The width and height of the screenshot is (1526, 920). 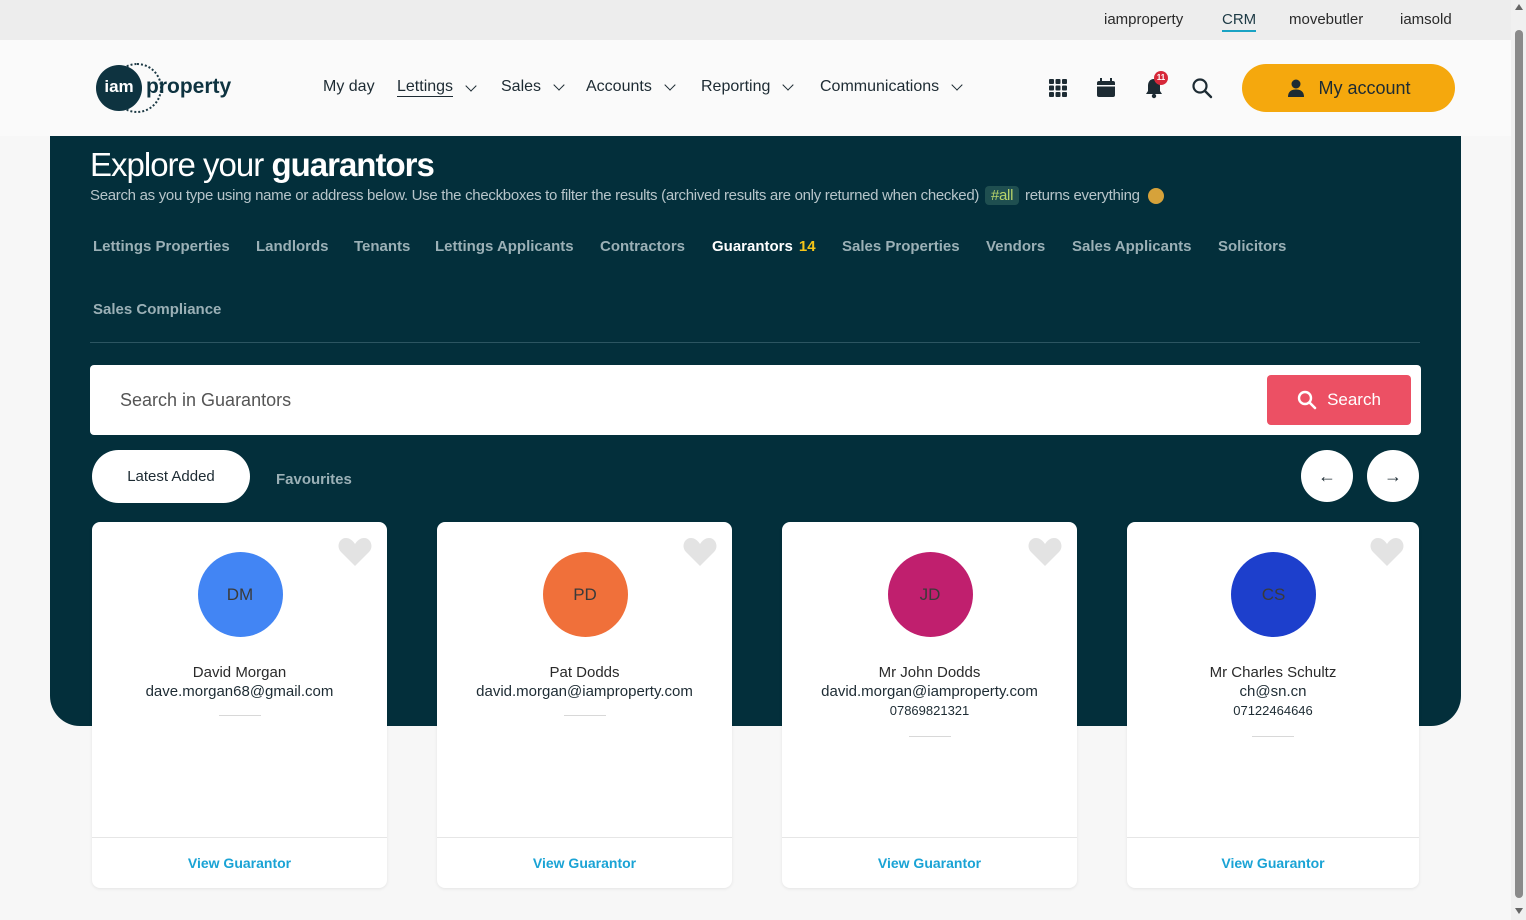 I want to click on topbar-link-iamsold: iamsold, so click(x=1426, y=19).